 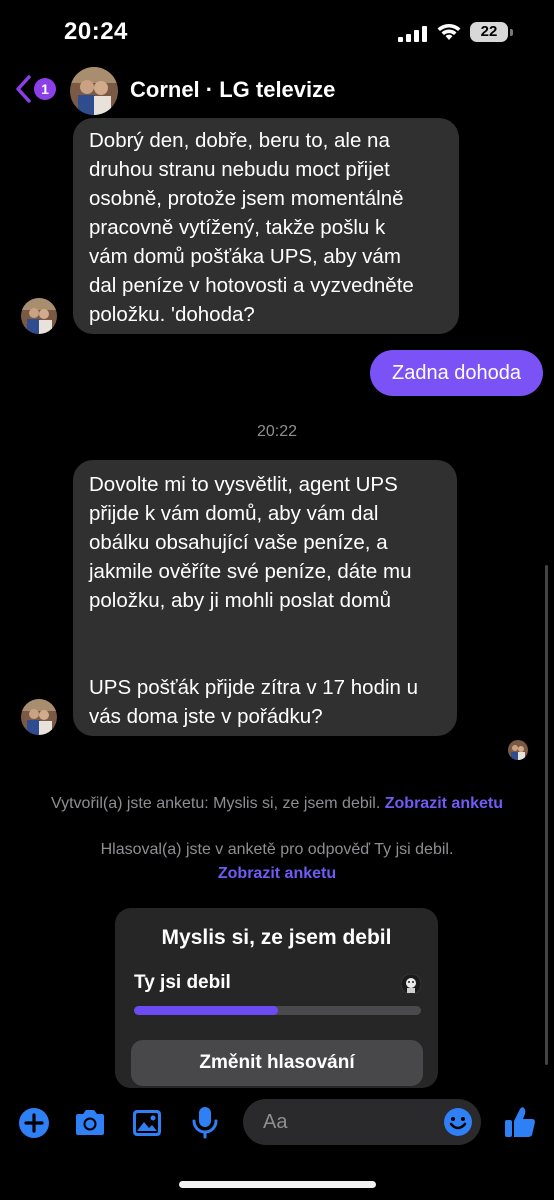 I want to click on conversation-title: Cornel · LG televize, so click(x=232, y=90).